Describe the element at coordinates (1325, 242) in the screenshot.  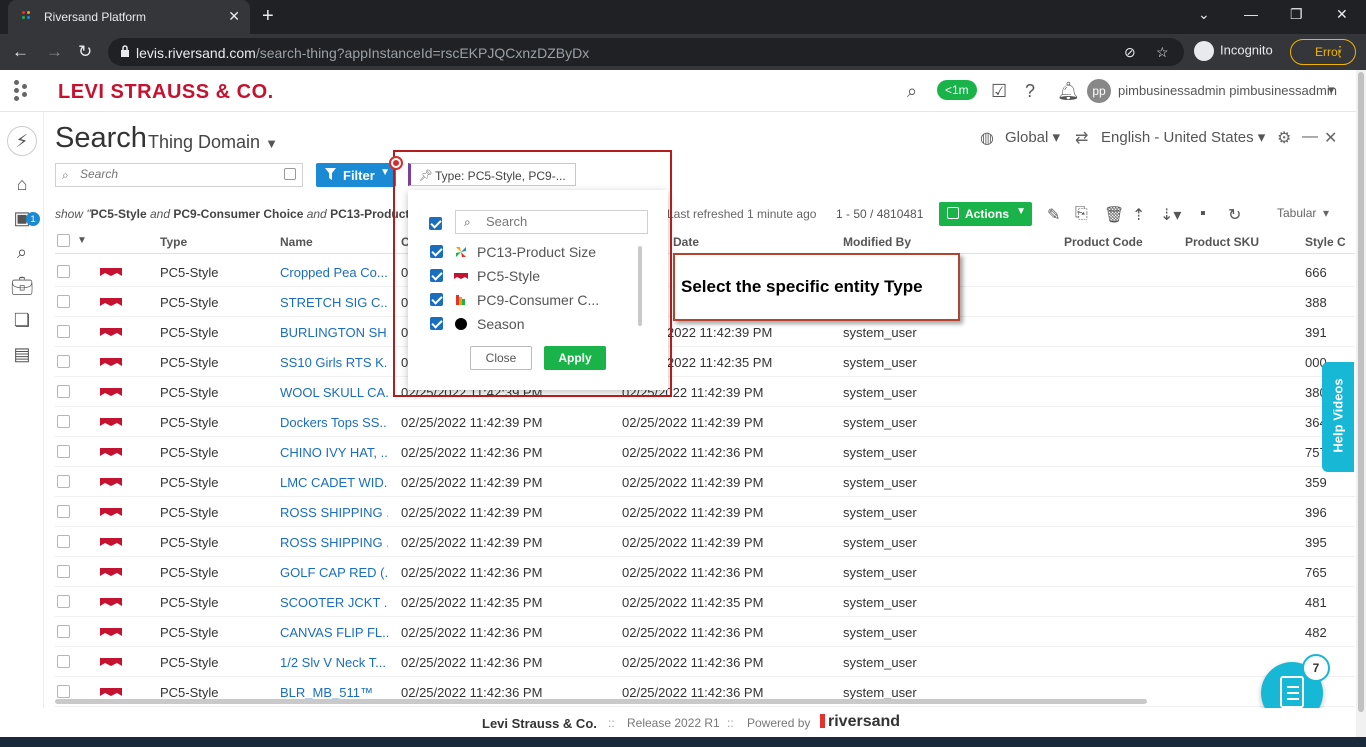
I see `col-style-code: Style C` at that location.